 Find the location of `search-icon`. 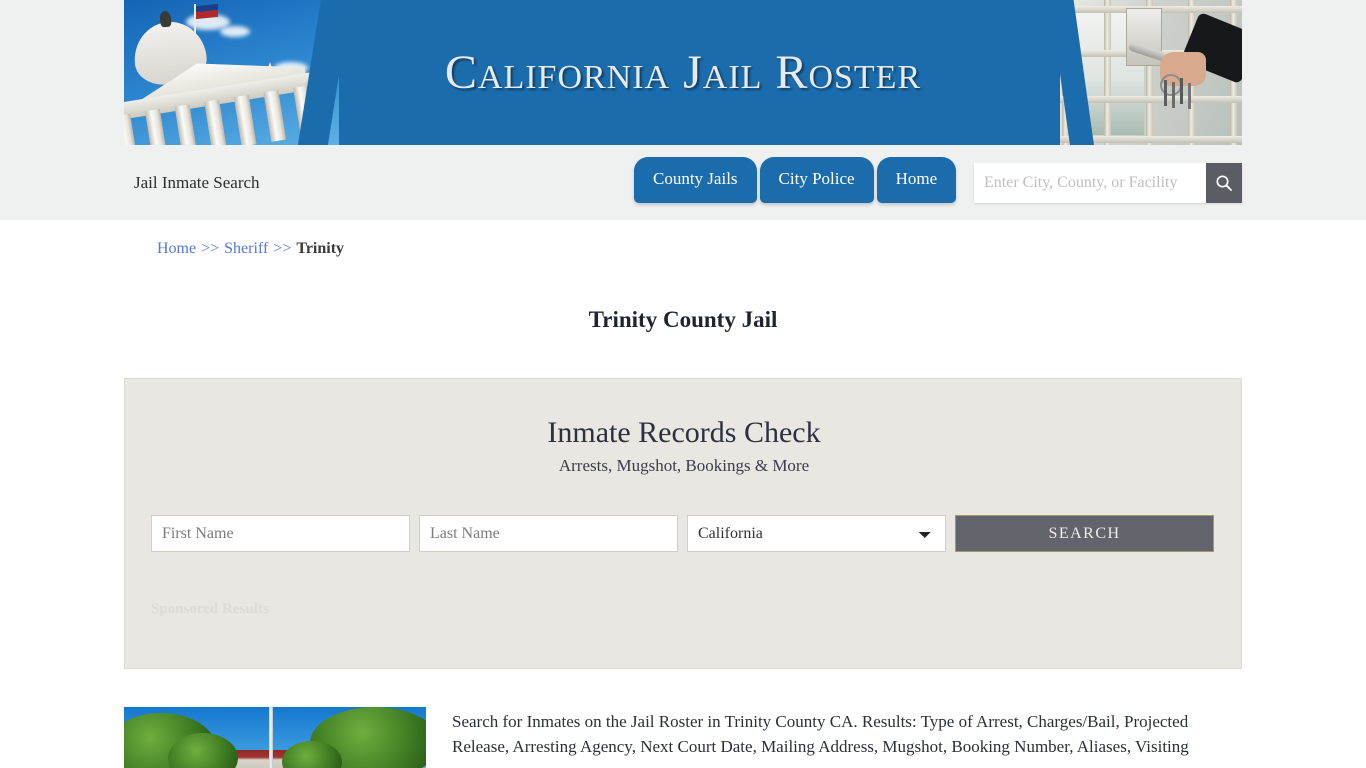

search-icon is located at coordinates (1224, 183).